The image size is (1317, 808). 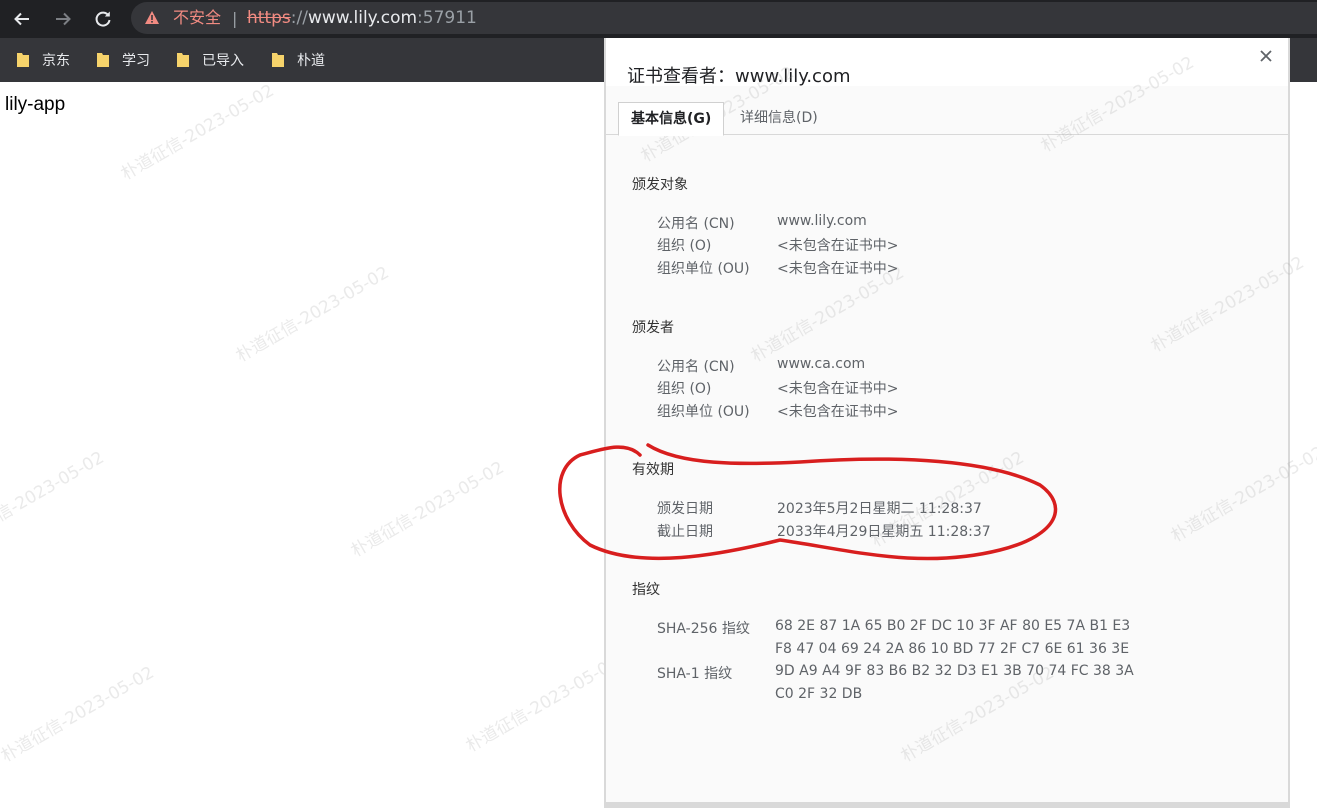 What do you see at coordinates (197, 18) in the screenshot?
I see `security-status-label: 不安全` at bounding box center [197, 18].